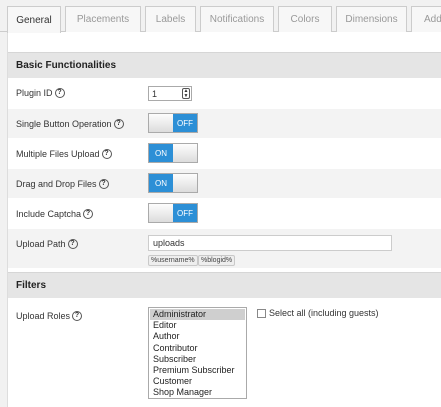 Image resolution: width=441 pixels, height=407 pixels. What do you see at coordinates (197, 359) in the screenshot?
I see `list-item: Subscriber` at bounding box center [197, 359].